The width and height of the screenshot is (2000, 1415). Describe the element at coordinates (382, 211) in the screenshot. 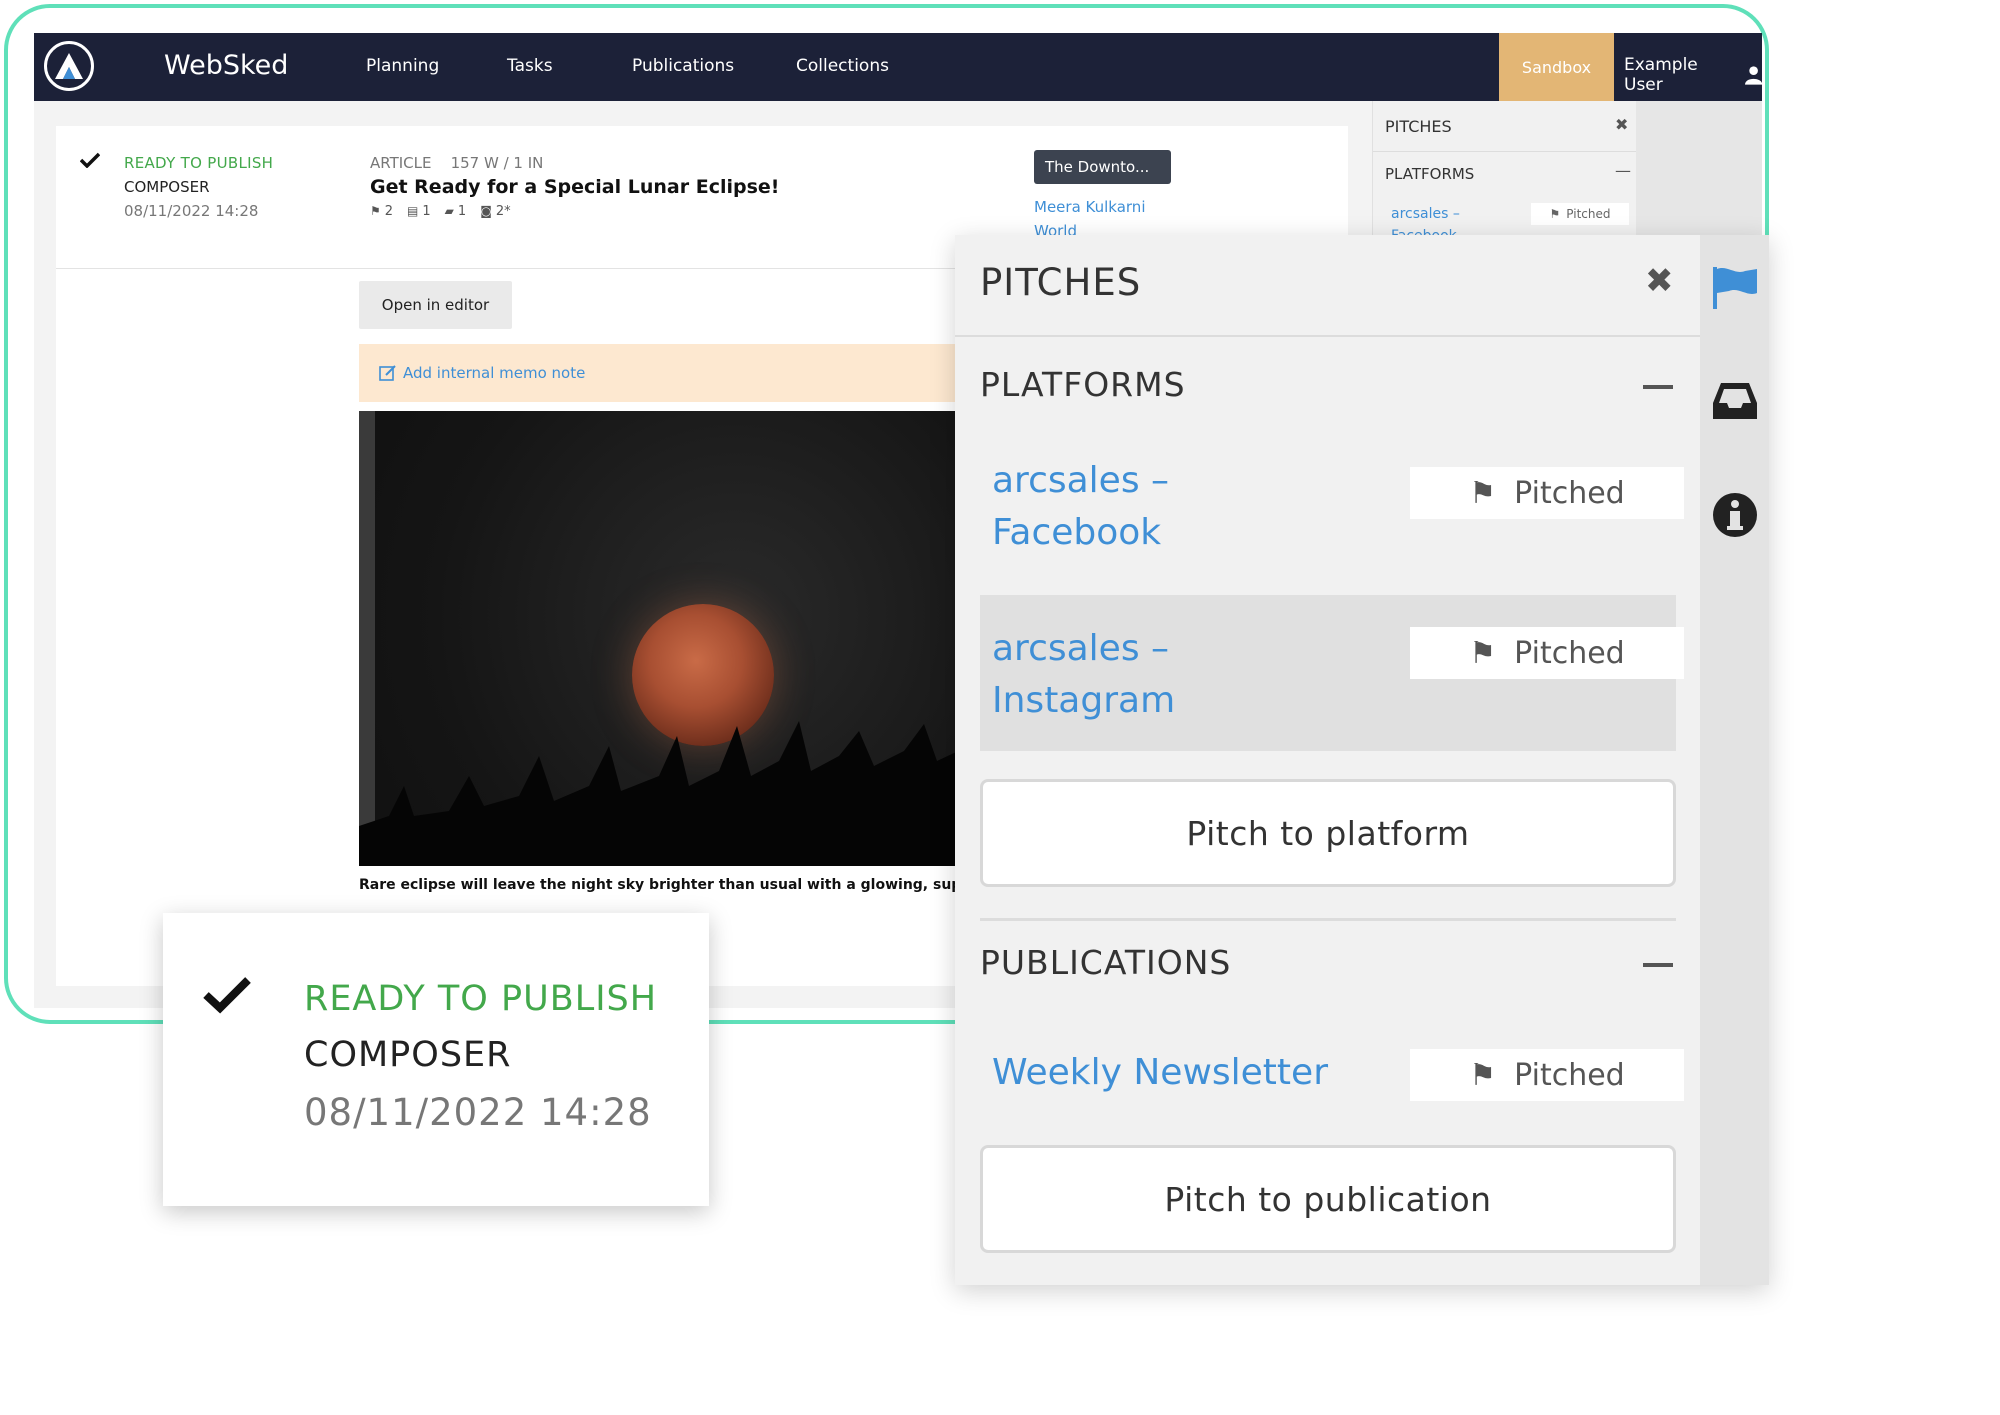

I see `count-flags: ⚑ 2` at that location.